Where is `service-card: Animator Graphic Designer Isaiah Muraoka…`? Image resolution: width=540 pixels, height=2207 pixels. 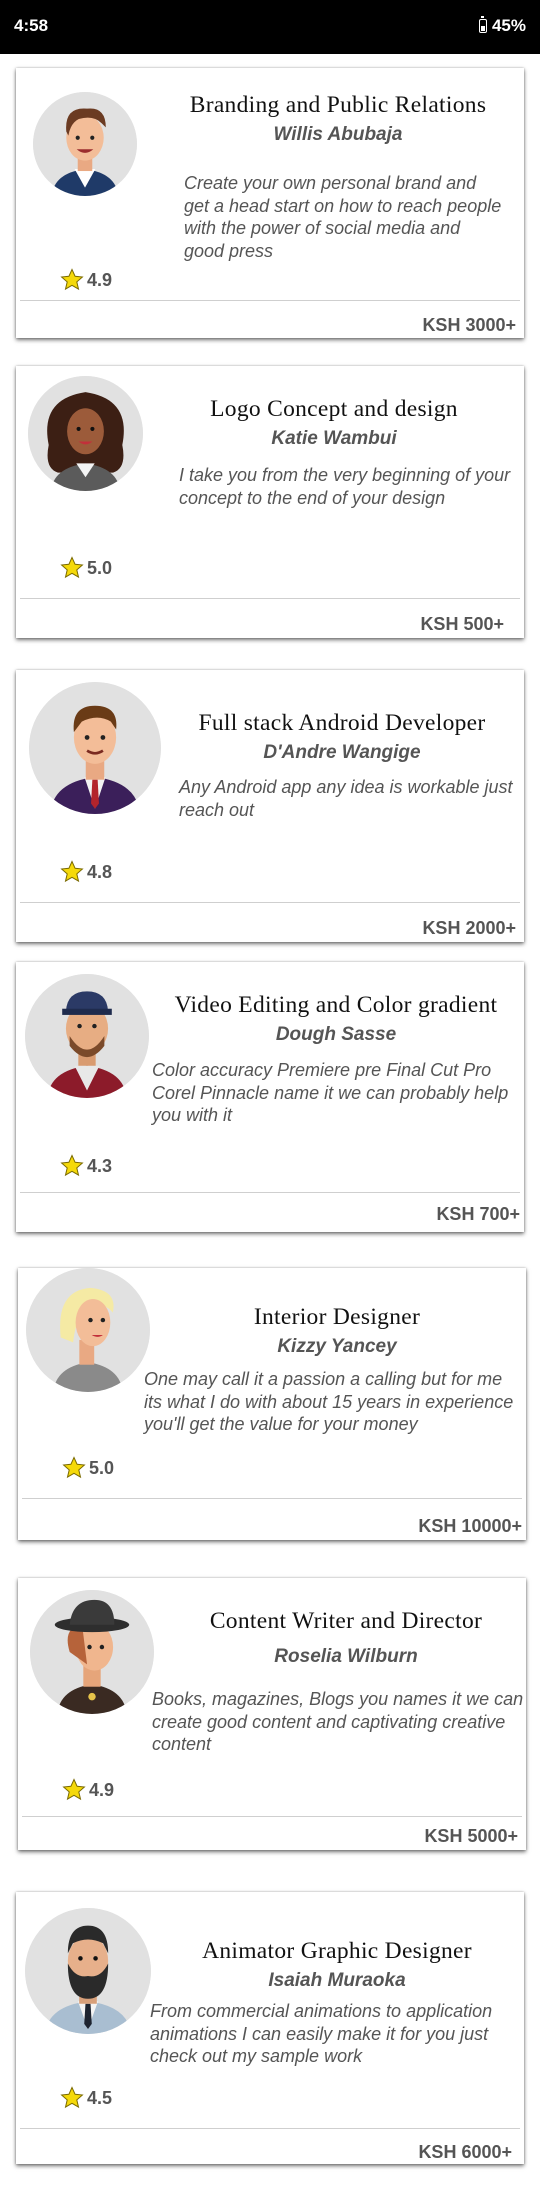
service-card: Animator Graphic Designer Isaiah Muraoka… is located at coordinates (270, 2028).